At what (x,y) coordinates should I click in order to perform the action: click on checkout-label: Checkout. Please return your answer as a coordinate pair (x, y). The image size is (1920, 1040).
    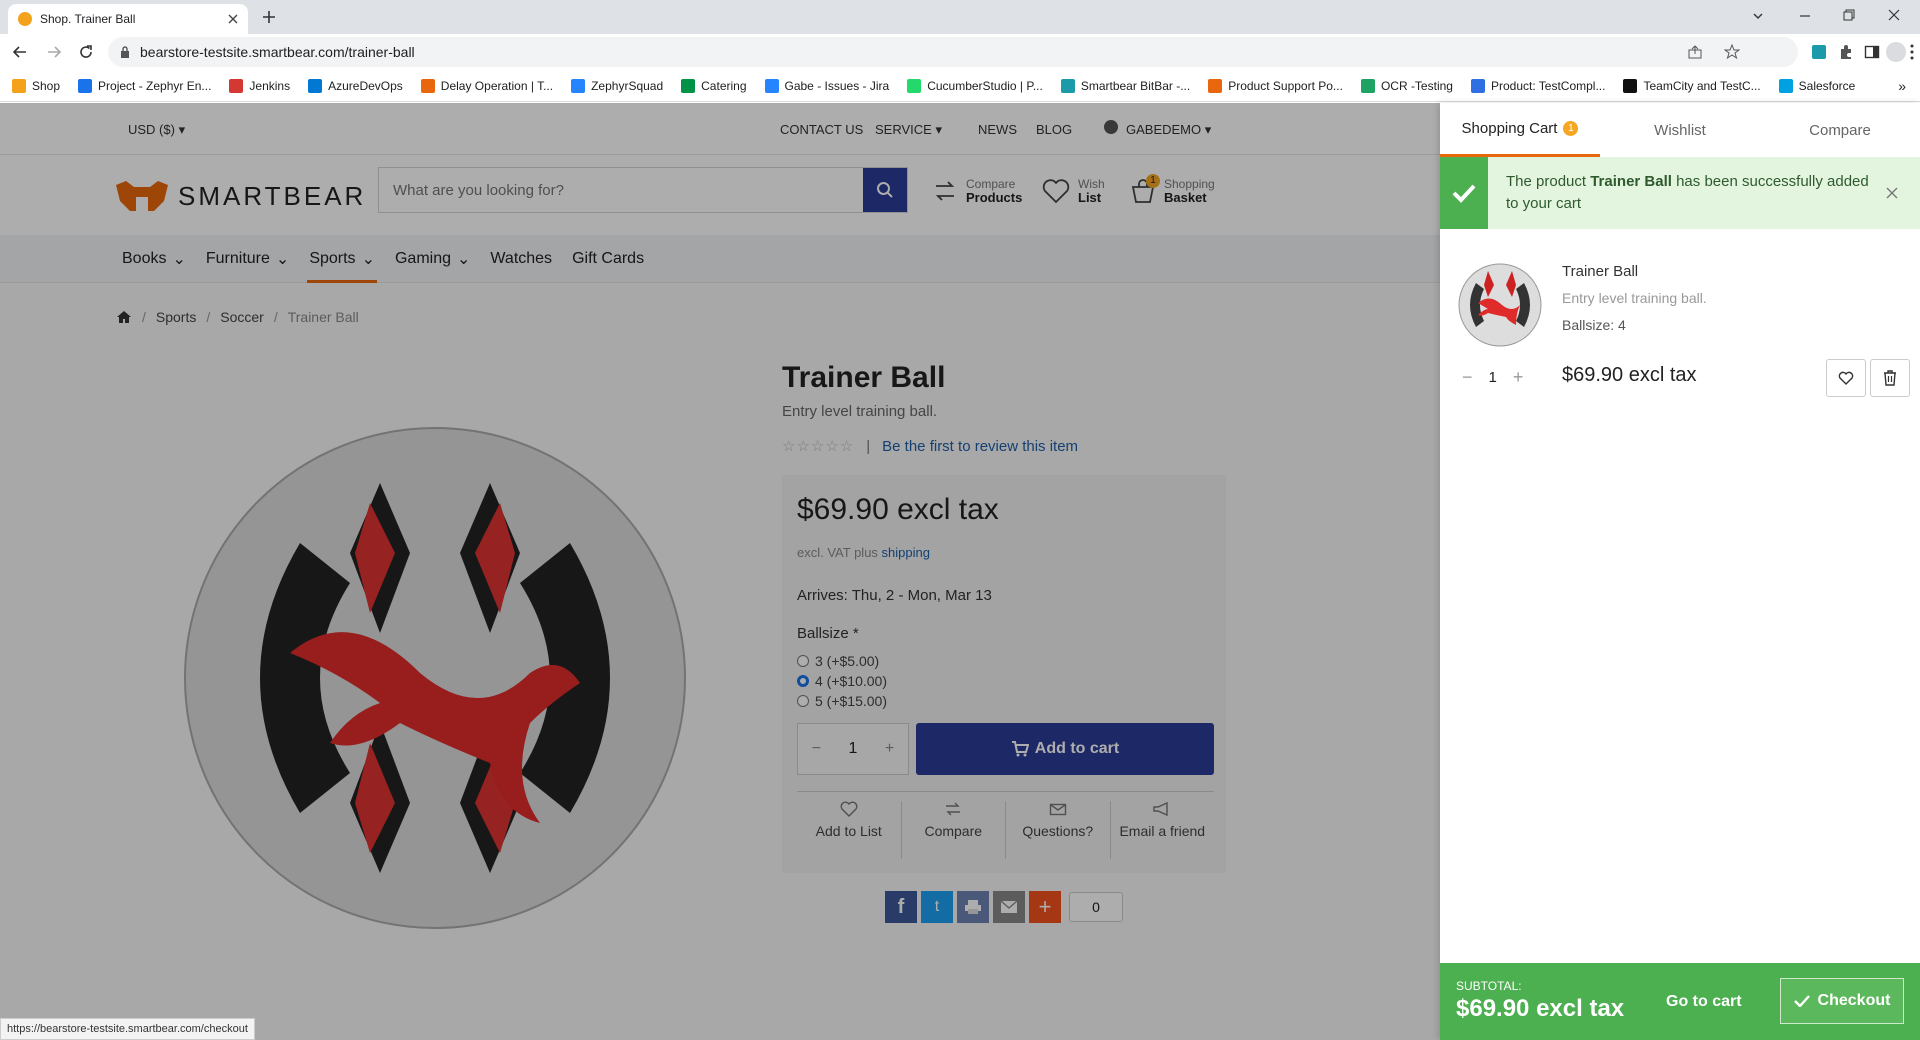
    Looking at the image, I should click on (1854, 1000).